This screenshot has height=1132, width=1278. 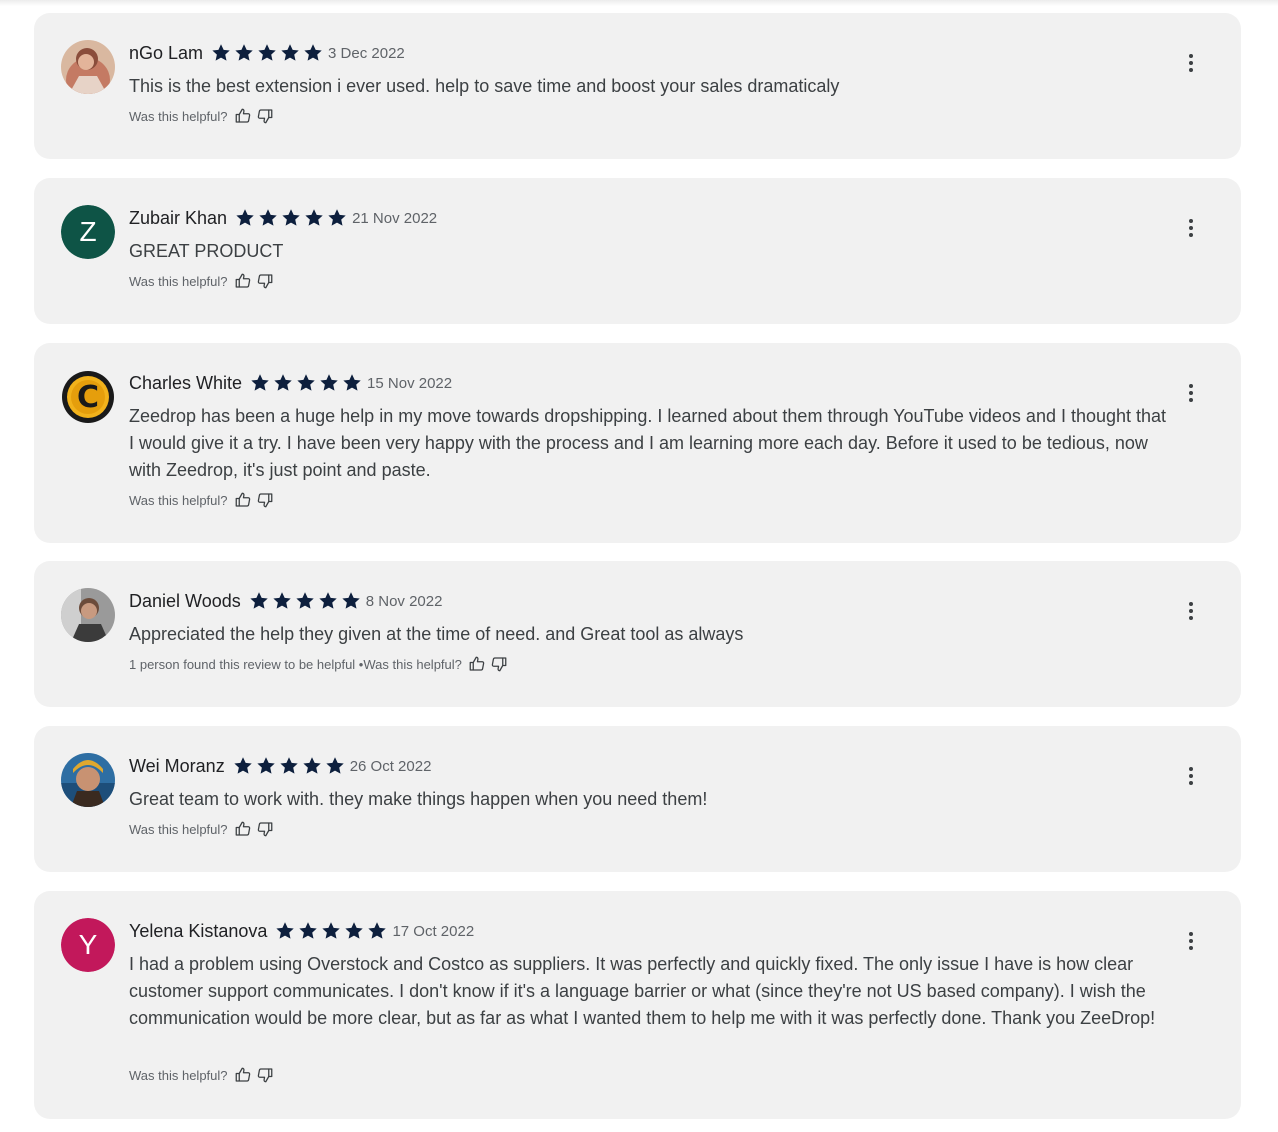 I want to click on reviewer-name: Yelena Kistanova, so click(x=198, y=930).